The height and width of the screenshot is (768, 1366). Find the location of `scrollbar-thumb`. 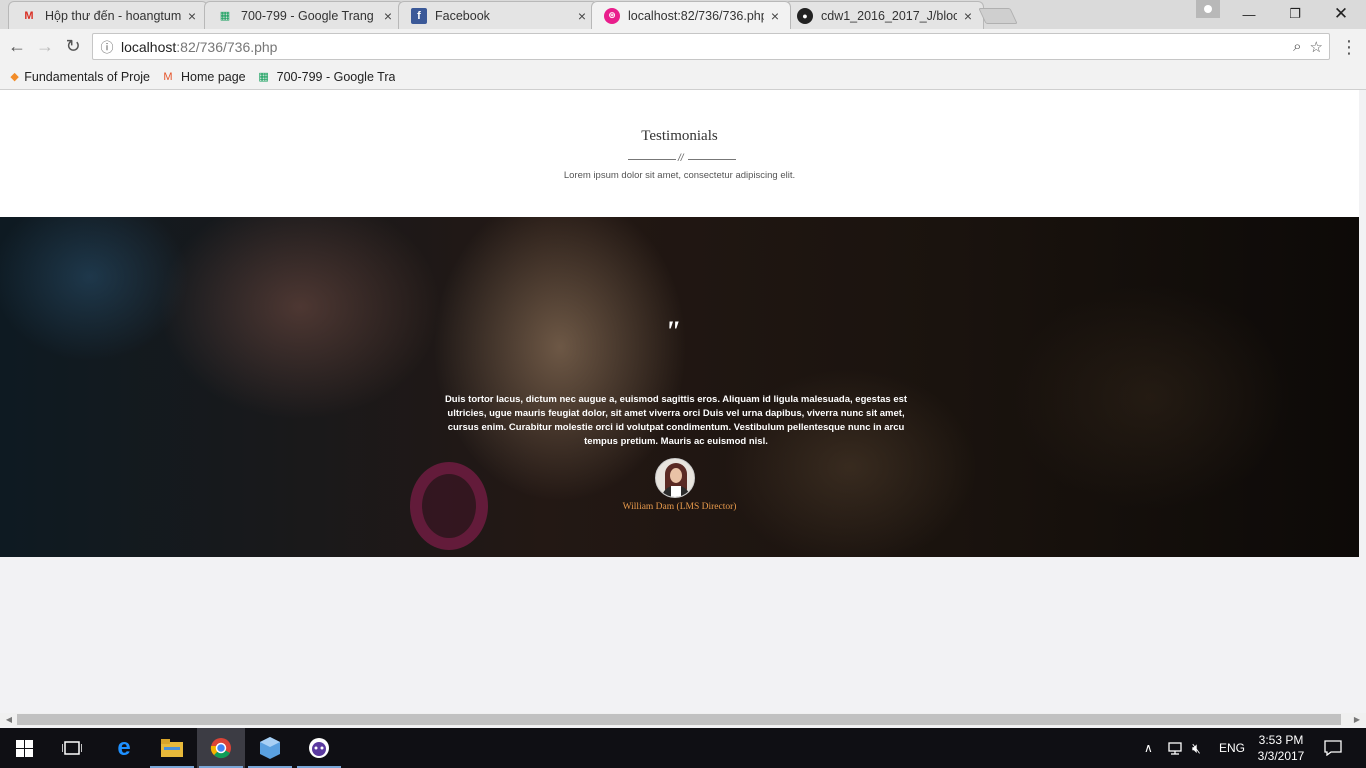

scrollbar-thumb is located at coordinates (679, 719).